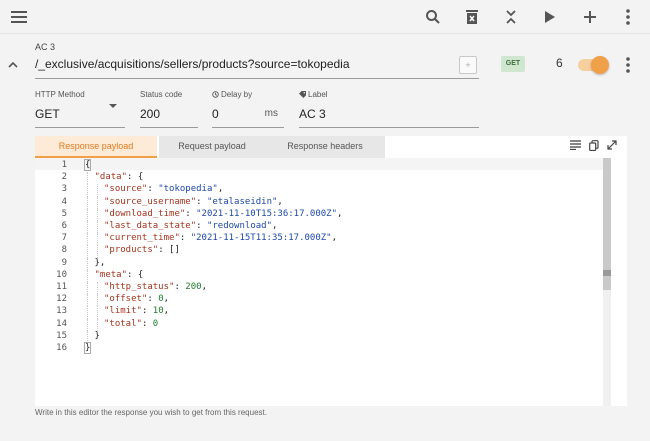  Describe the element at coordinates (64, 201) in the screenshot. I see `line-number: 4` at that location.